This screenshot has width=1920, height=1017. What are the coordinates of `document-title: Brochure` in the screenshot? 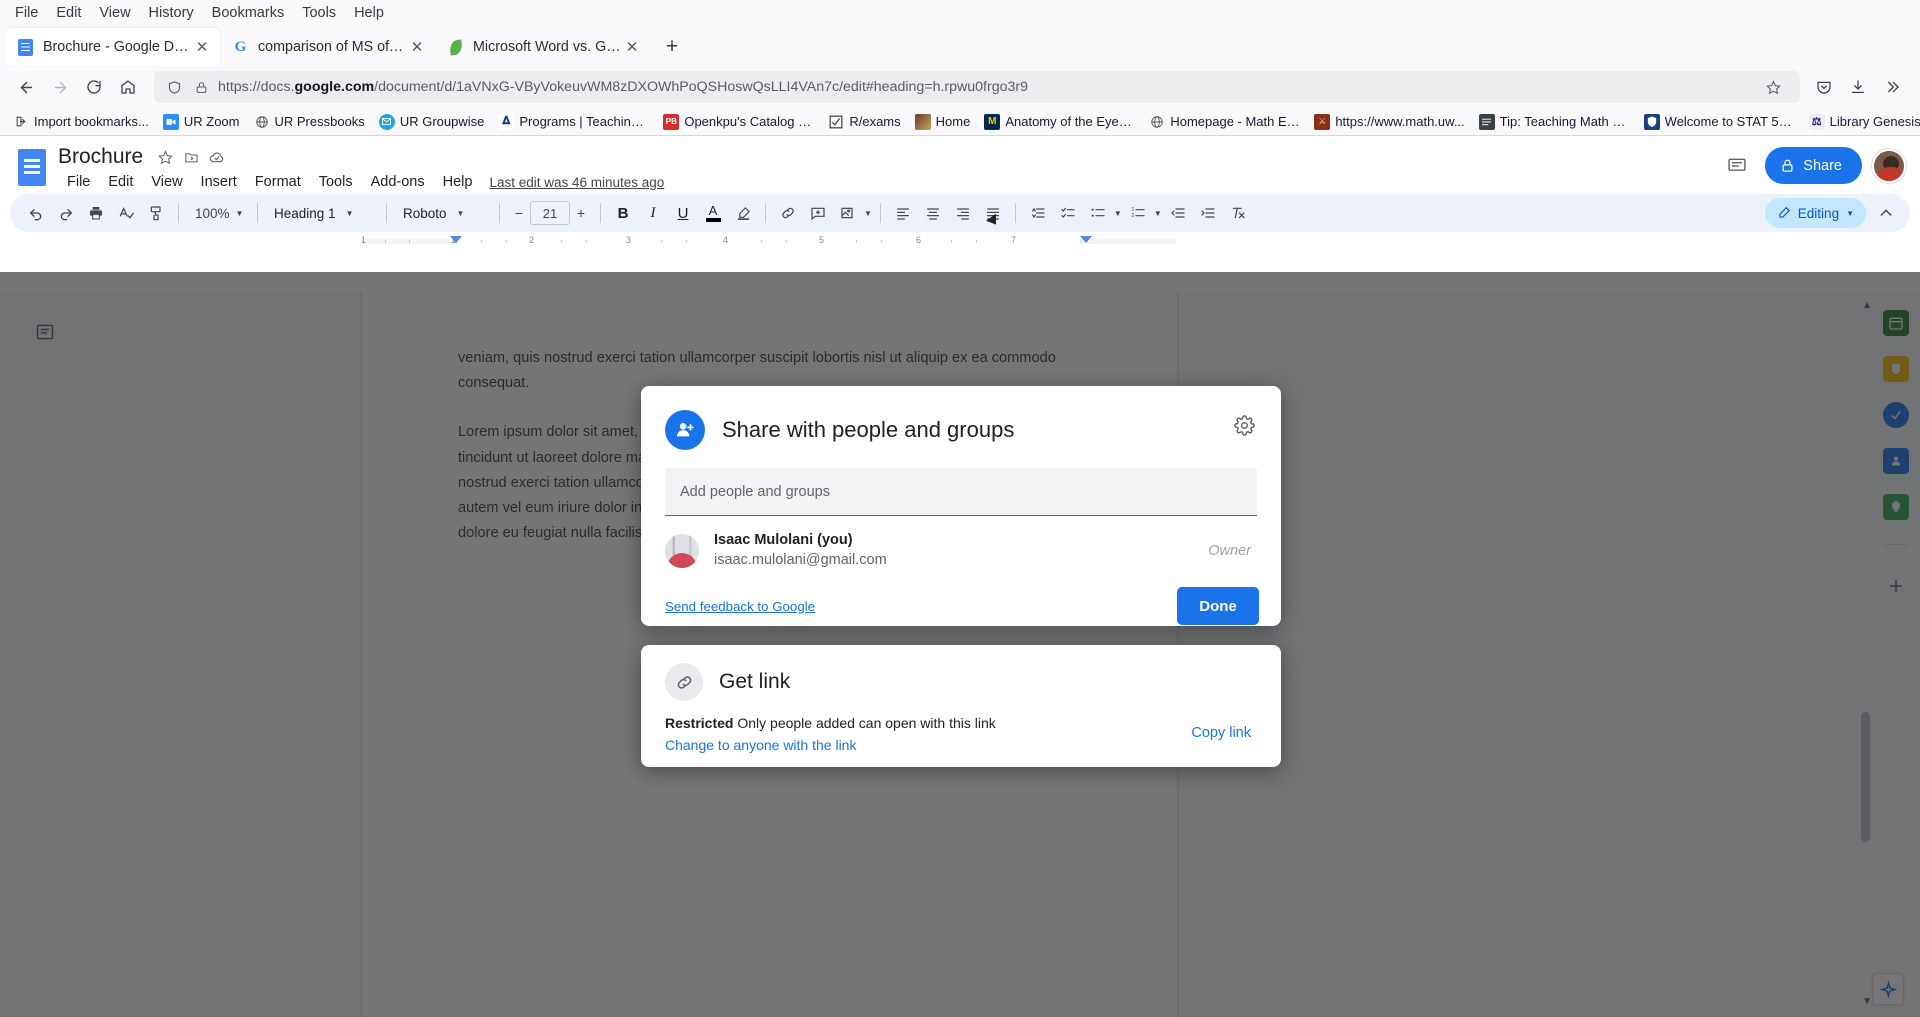 It's located at (105, 157).